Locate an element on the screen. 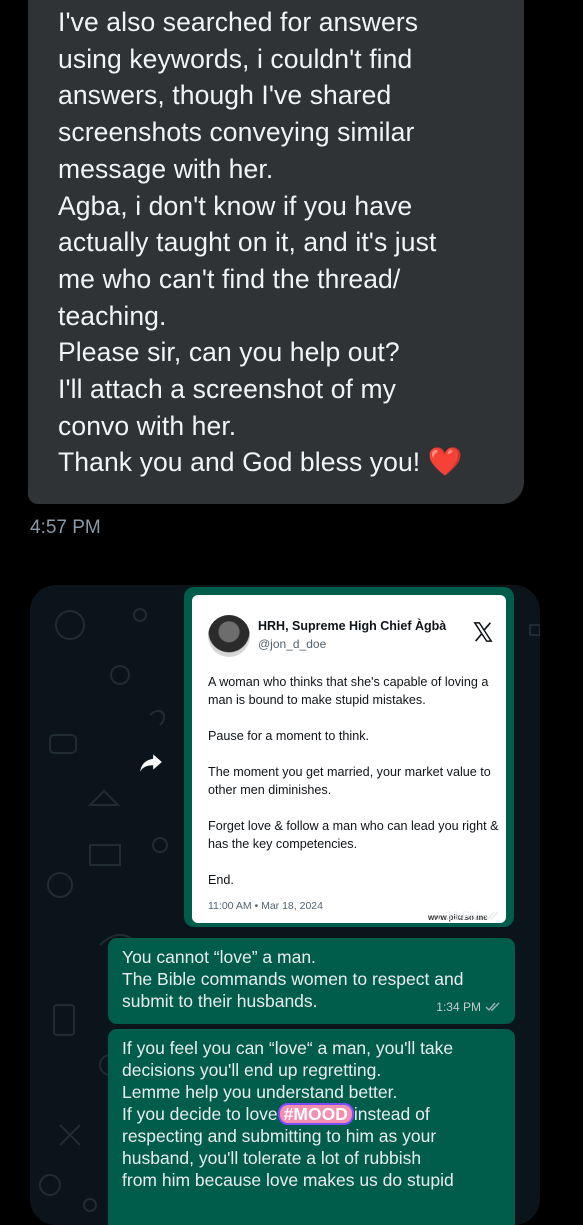 This screenshot has height=1225, width=583. message-time: 1:34 PM is located at coordinates (458, 1007).